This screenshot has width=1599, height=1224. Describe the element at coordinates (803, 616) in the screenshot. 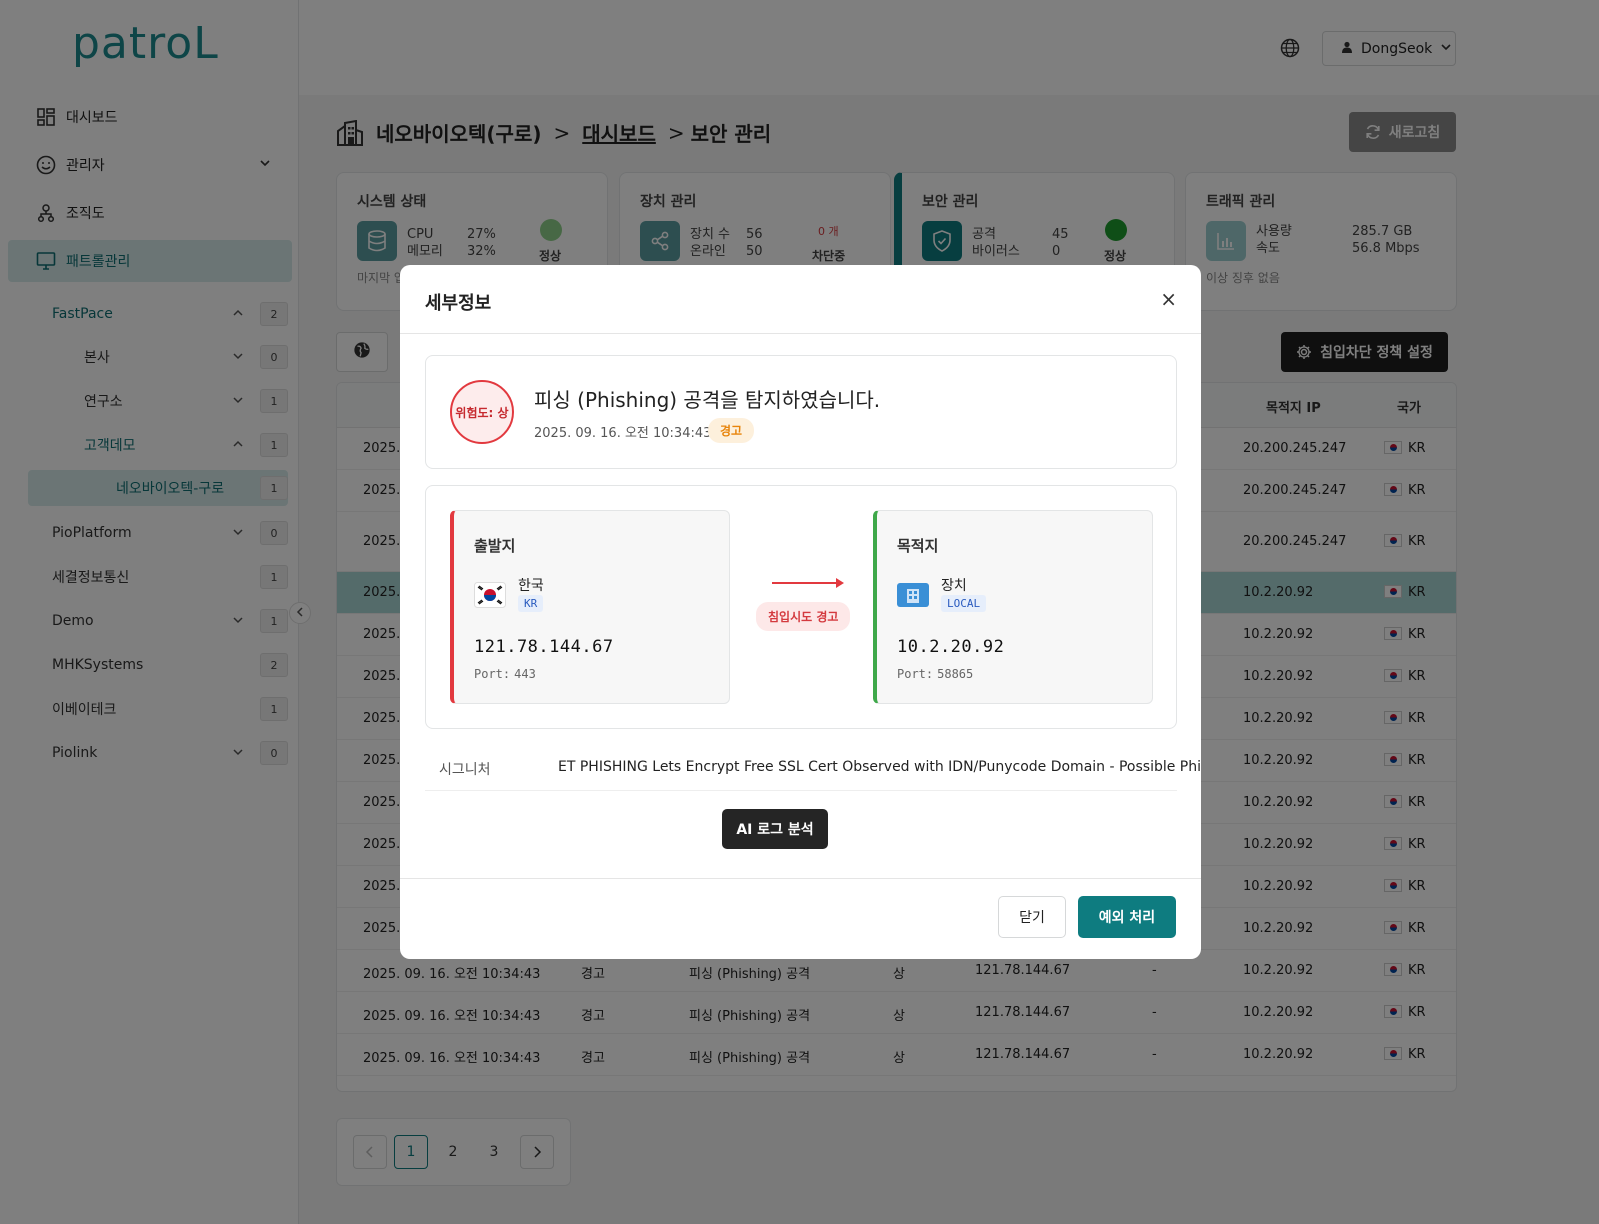

I see `intrusion-warning-tag: 침입시도 경고` at that location.